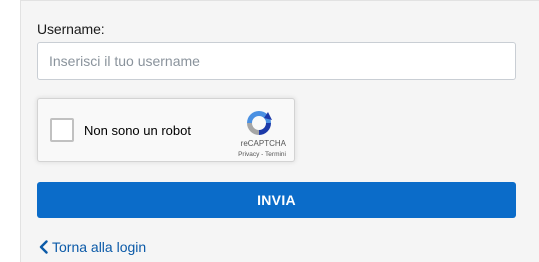 The width and height of the screenshot is (539, 262). I want to click on back-to-login-link: Torna alla login, so click(92, 247).